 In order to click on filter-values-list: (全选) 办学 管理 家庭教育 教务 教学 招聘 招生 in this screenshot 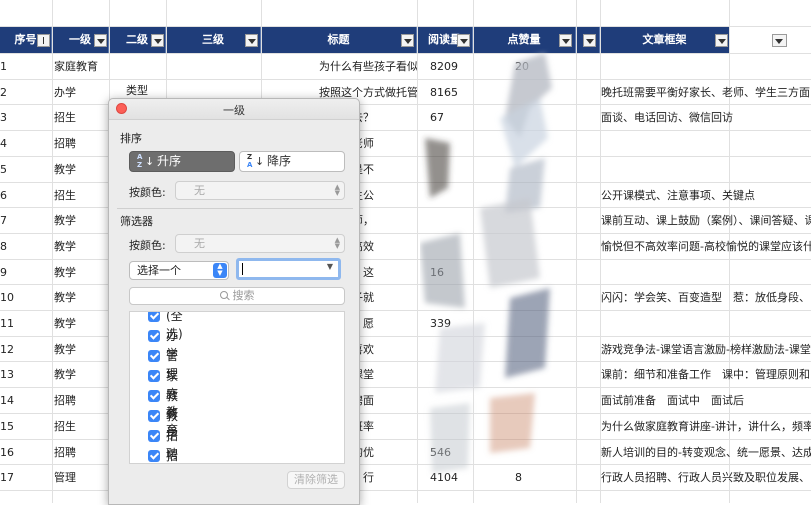, I will do `click(237, 387)`.